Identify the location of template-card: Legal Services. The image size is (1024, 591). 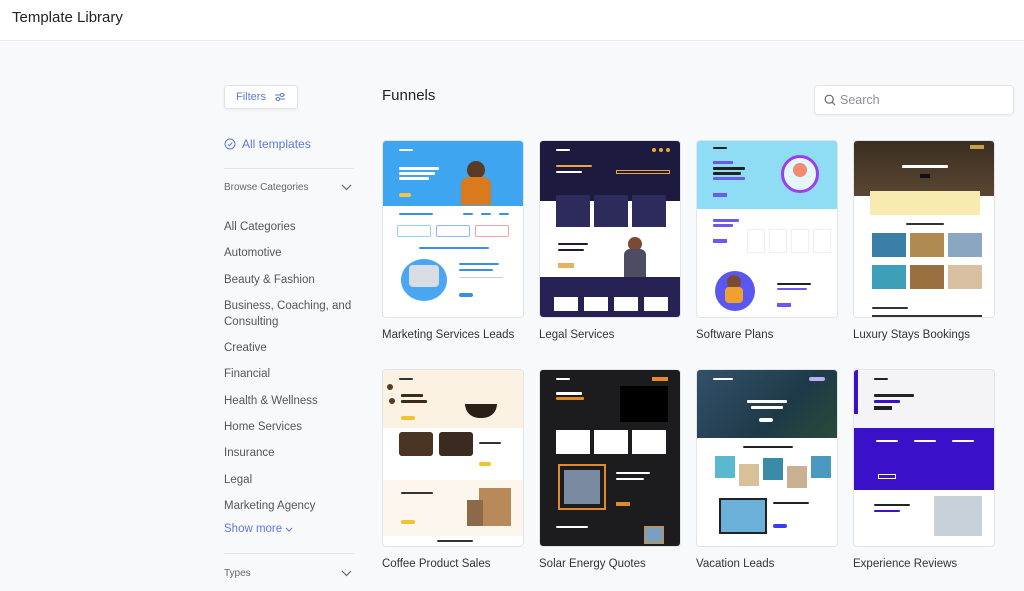
(610, 240).